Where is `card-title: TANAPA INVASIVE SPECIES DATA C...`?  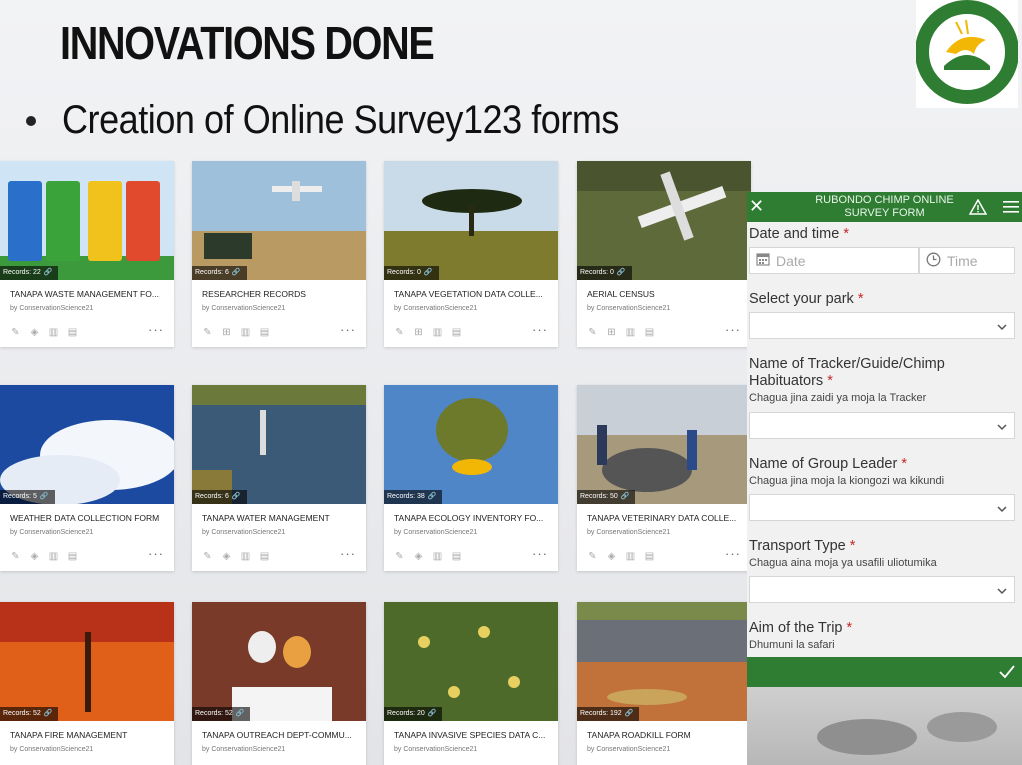 card-title: TANAPA INVASIVE SPECIES DATA C... is located at coordinates (473, 735).